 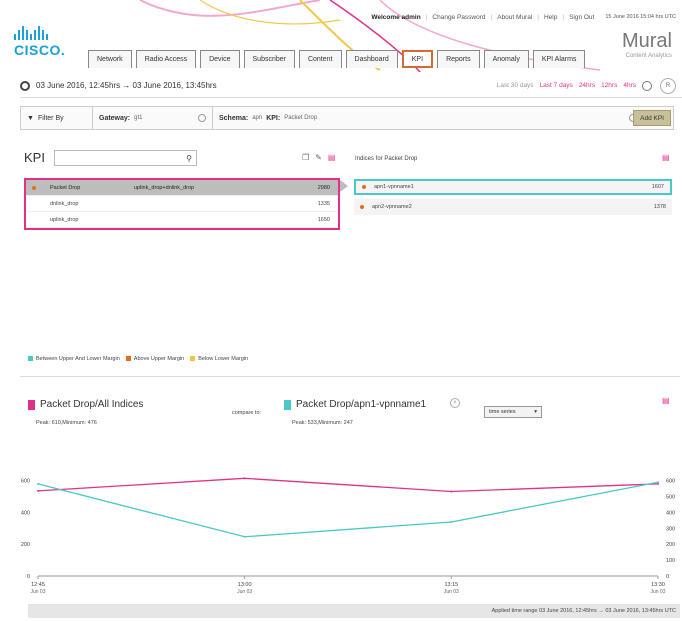 I want to click on kpi-row: Packet Drop uplink_drop+dnlink_drop 2980, so click(x=182, y=188).